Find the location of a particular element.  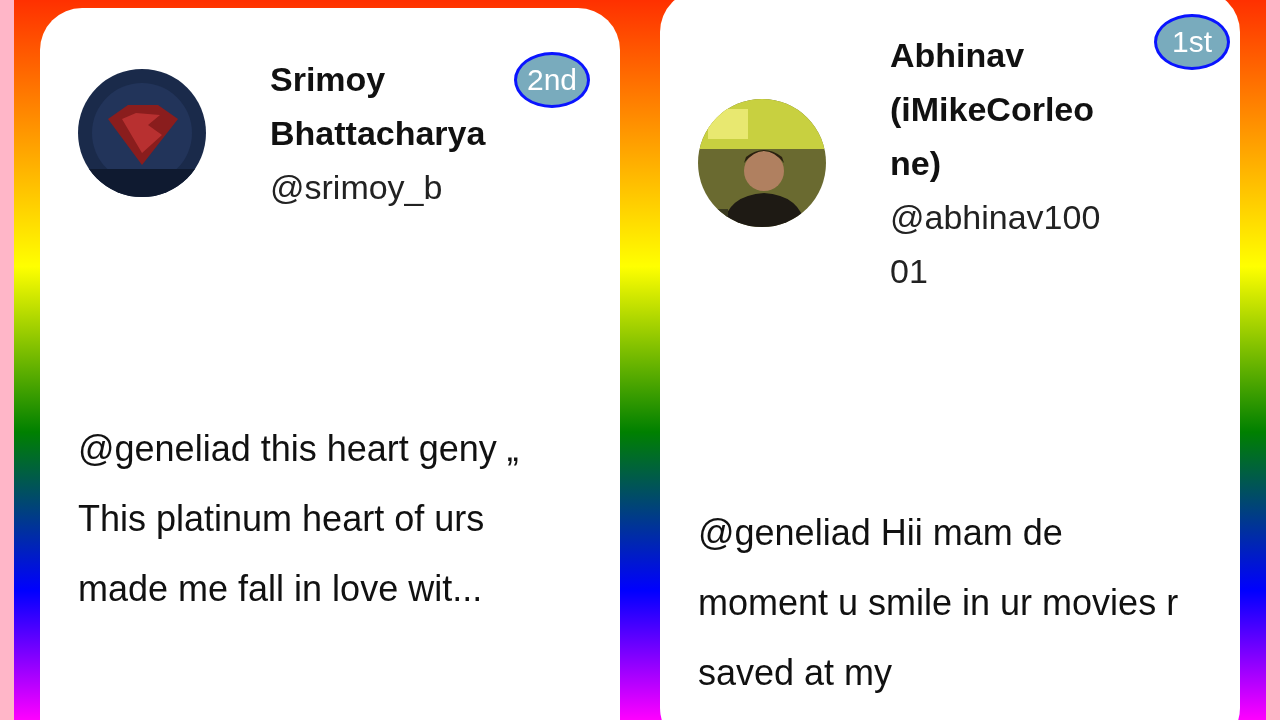

rank-badge: 1st is located at coordinates (1192, 42).